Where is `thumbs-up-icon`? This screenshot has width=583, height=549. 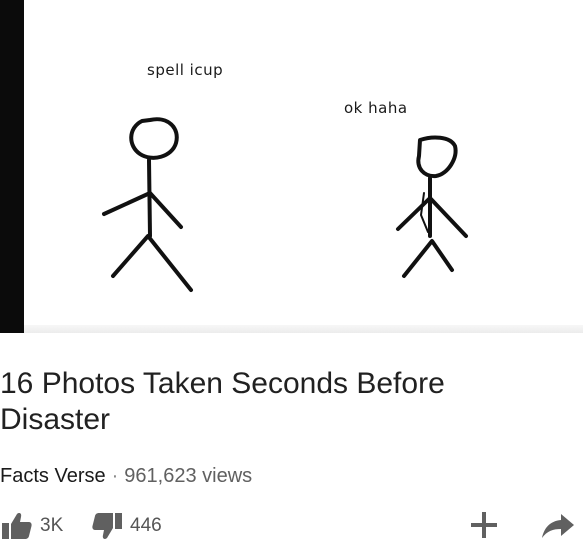
thumbs-up-icon is located at coordinates (17, 526).